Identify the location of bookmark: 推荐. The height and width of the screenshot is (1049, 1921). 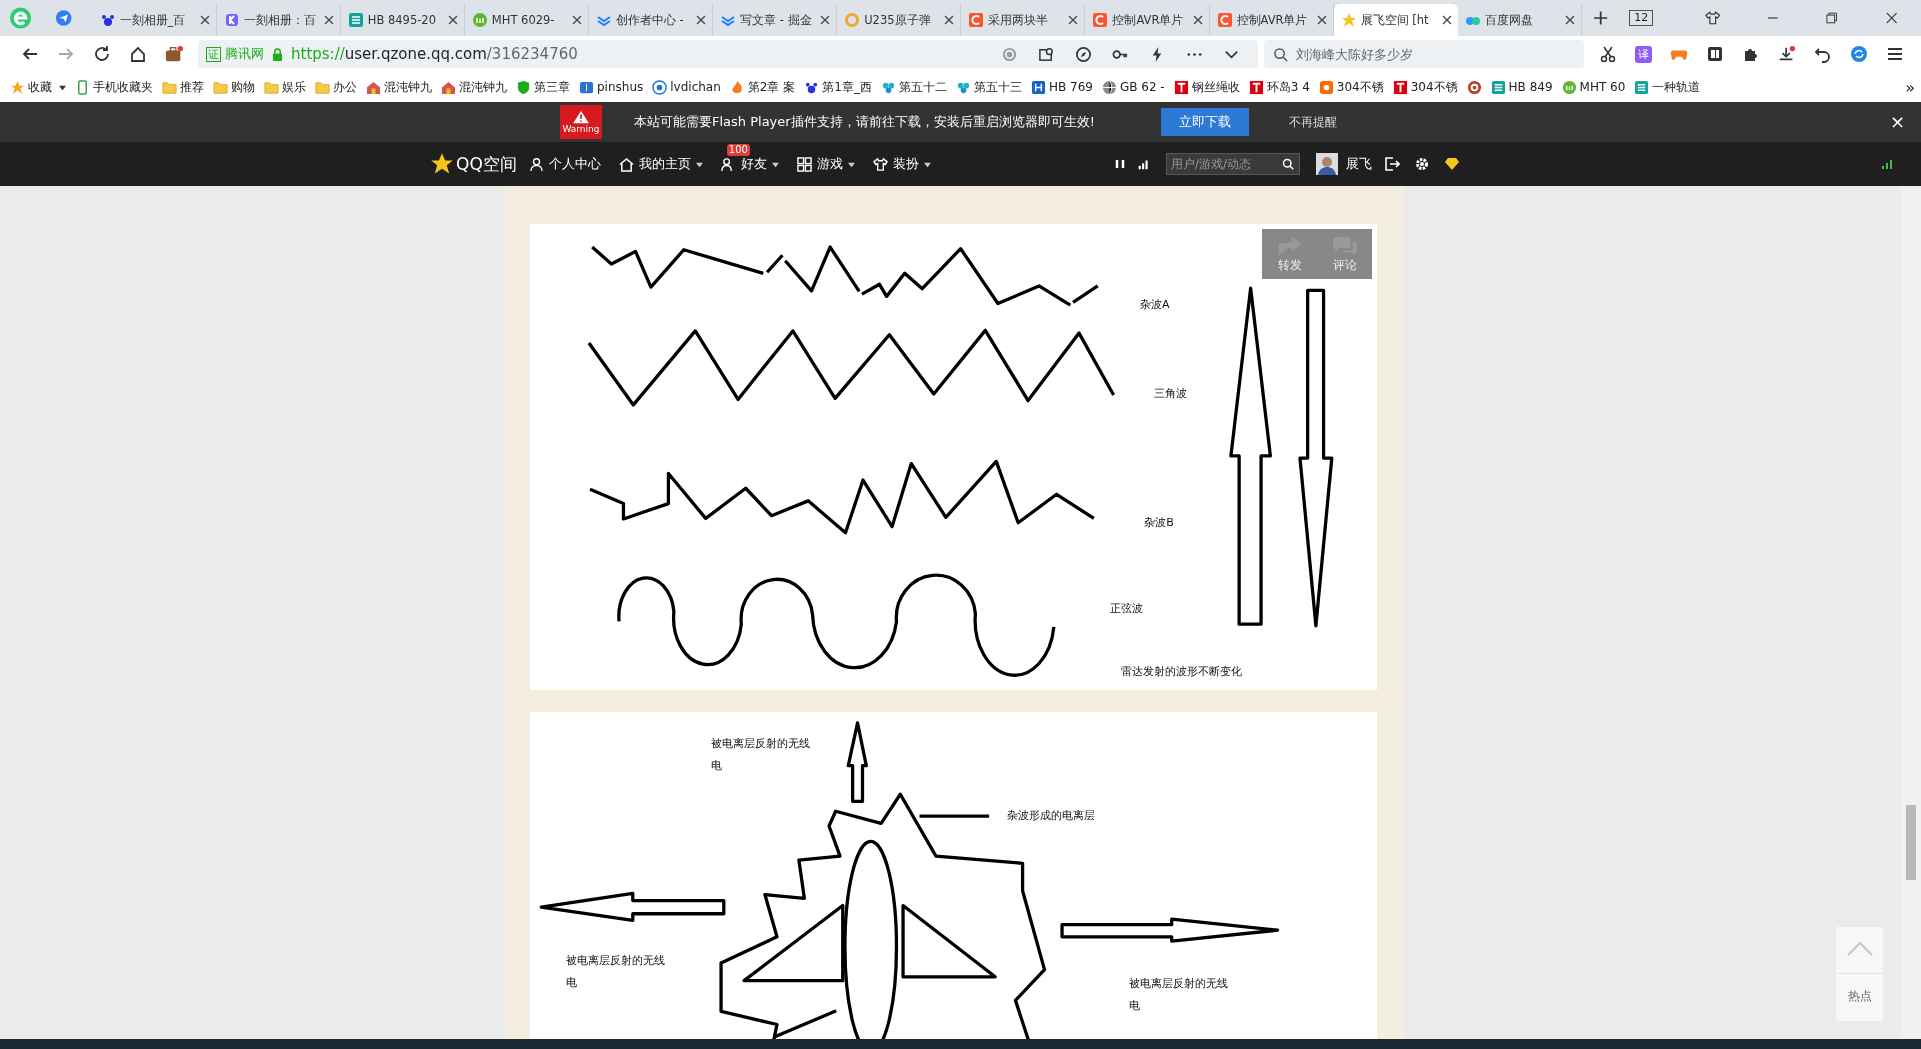
(183, 87).